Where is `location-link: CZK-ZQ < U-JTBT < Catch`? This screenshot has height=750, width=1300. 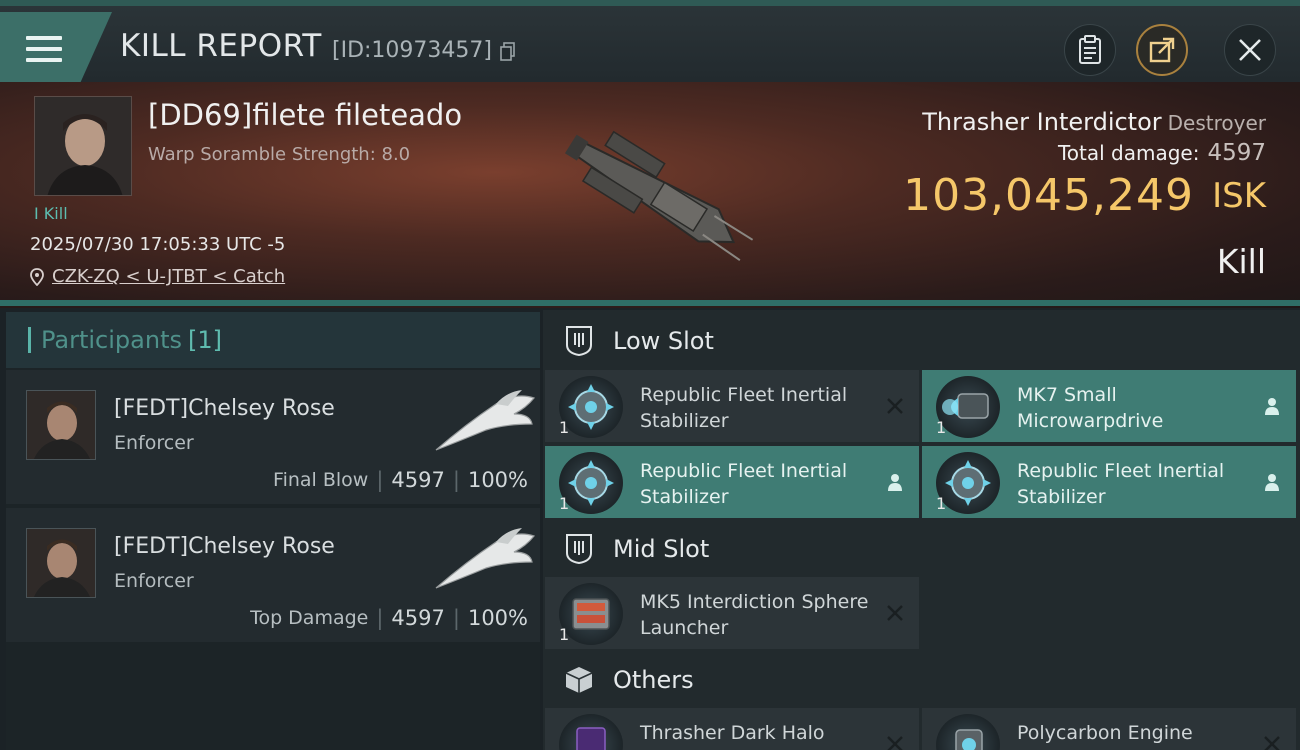
location-link: CZK-ZQ < U-JTBT < Catch is located at coordinates (157, 276).